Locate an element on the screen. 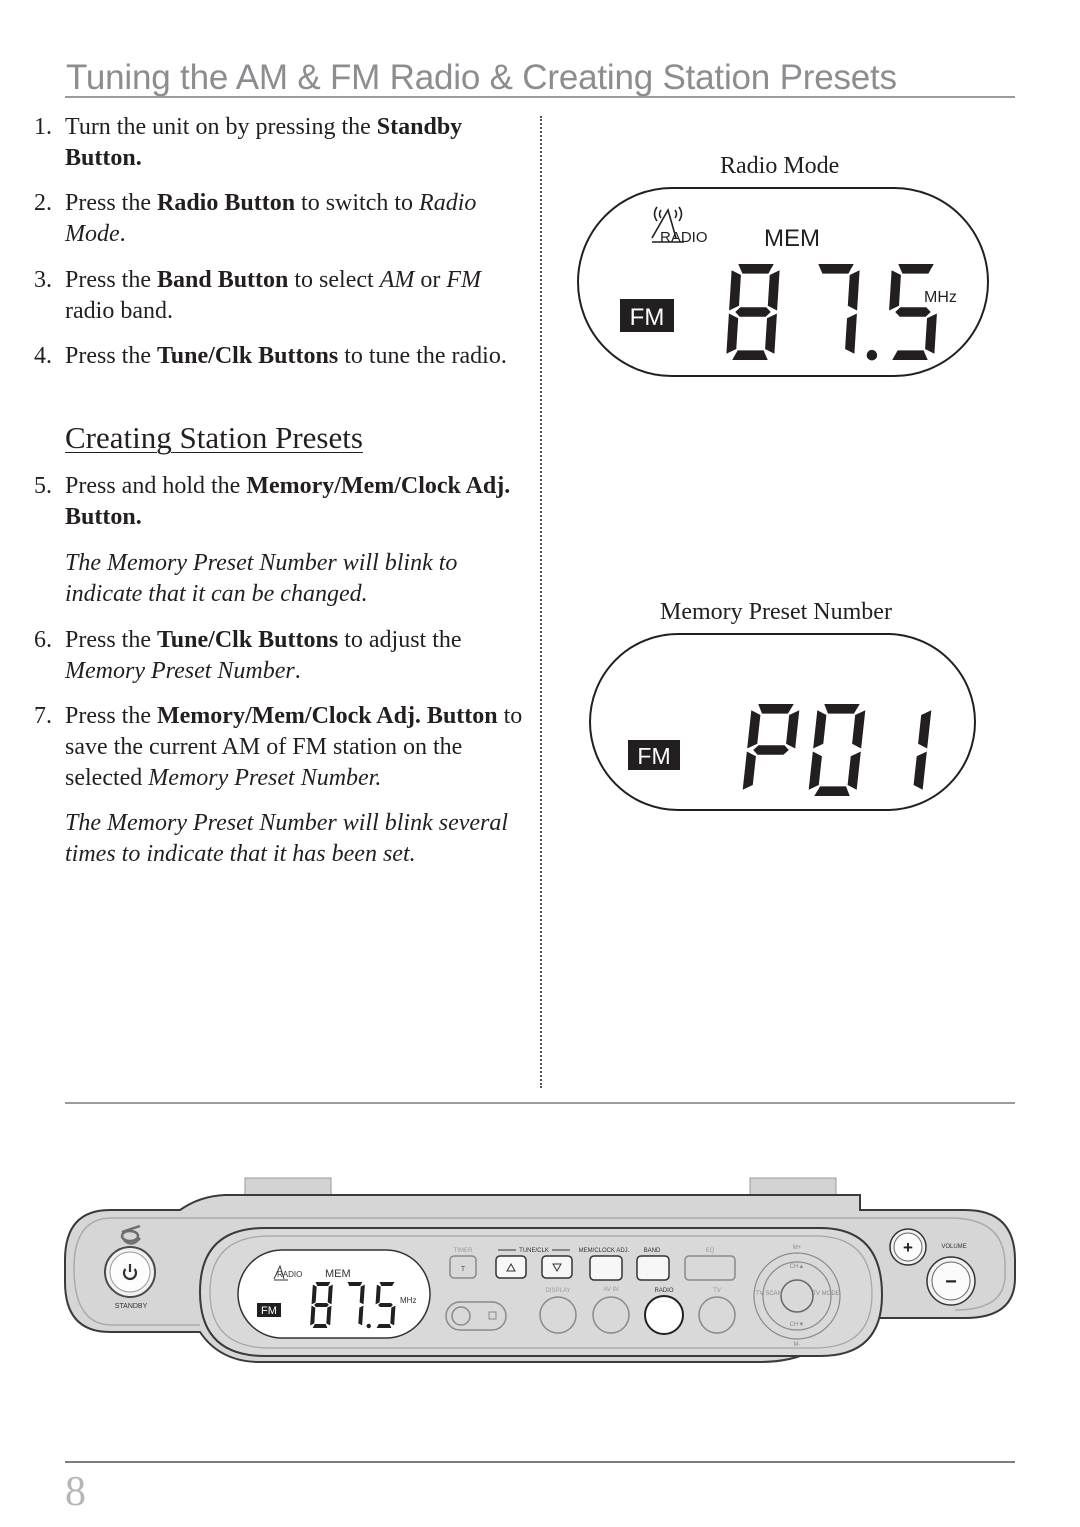 Image resolution: width=1080 pixels, height=1527 pixels. mem-clock-adj-button is located at coordinates (606, 1268).